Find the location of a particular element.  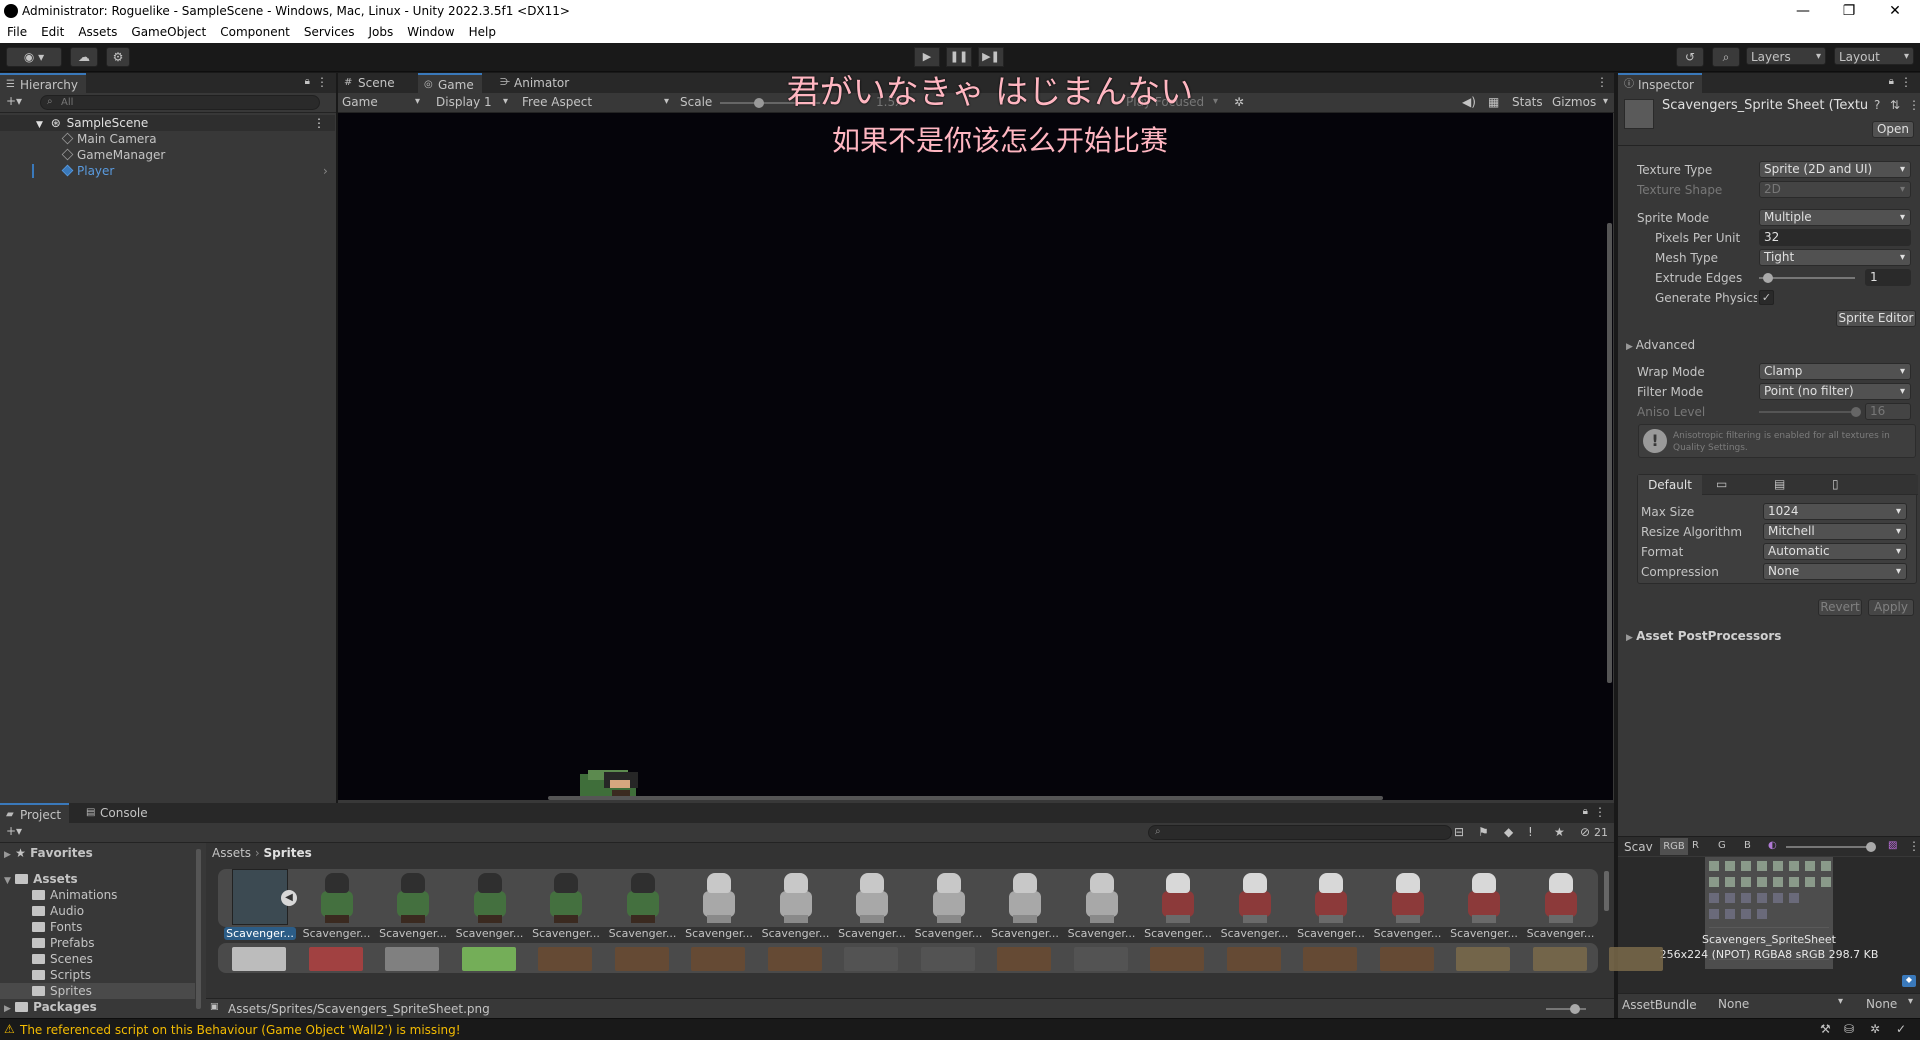

preview-options-icon: ▨ is located at coordinates (1892, 845).